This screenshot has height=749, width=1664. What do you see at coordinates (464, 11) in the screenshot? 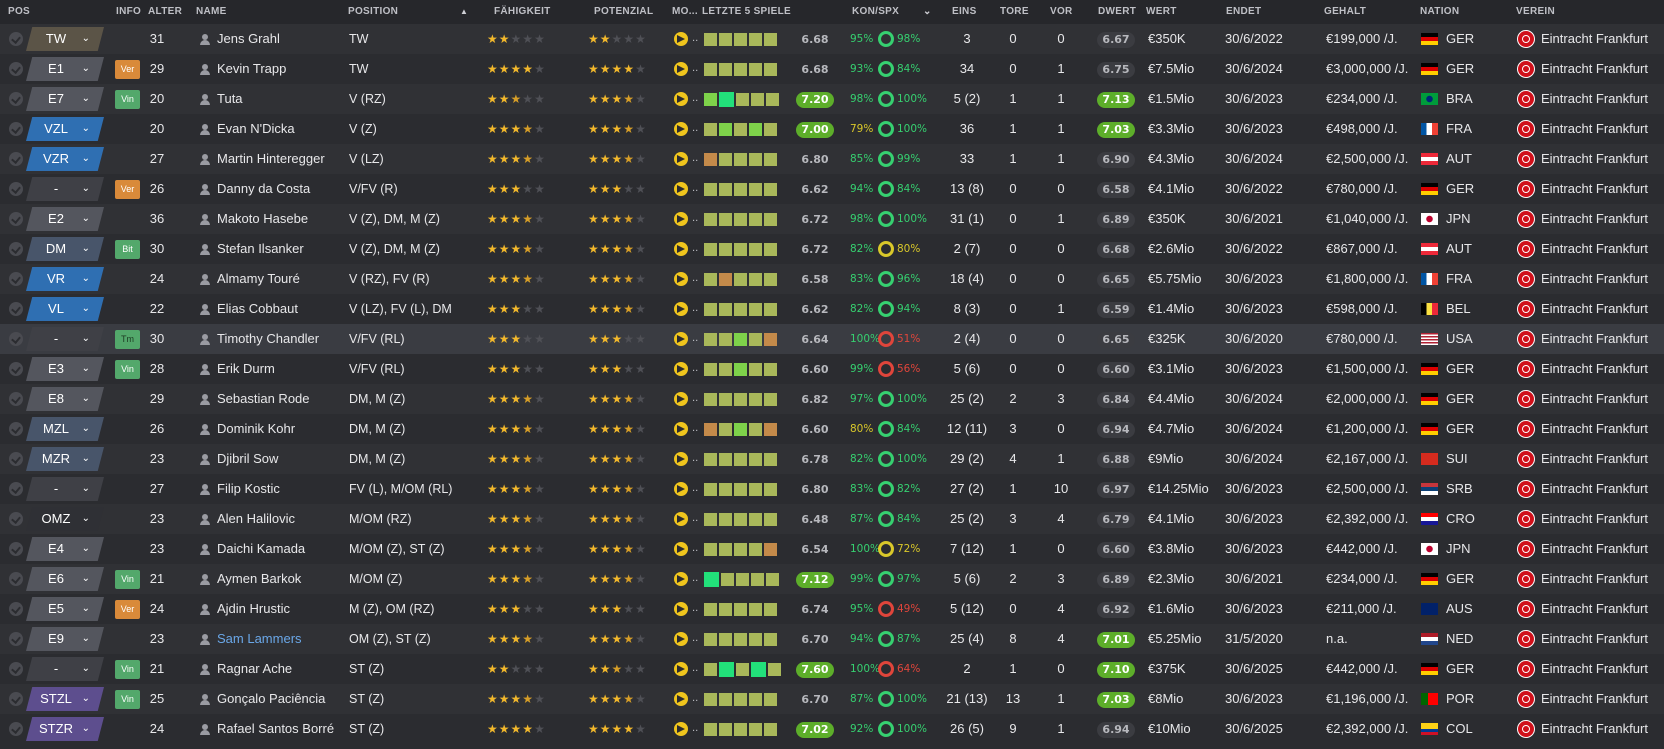
I see `sort-ascending-icon: ▲` at bounding box center [464, 11].